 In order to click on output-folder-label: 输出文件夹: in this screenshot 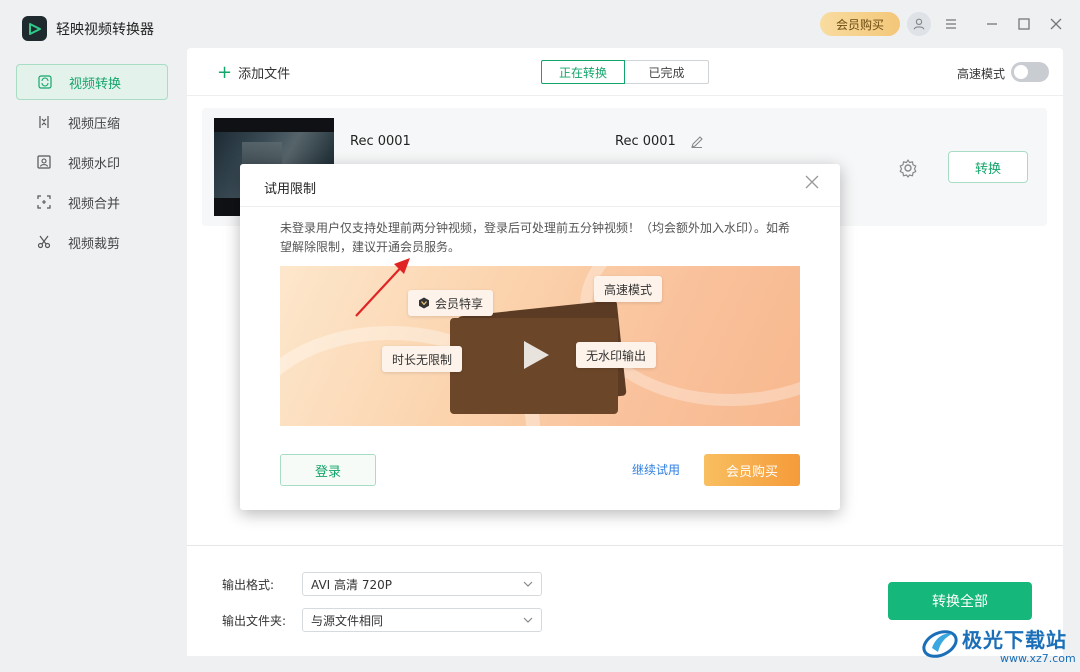, I will do `click(254, 621)`.